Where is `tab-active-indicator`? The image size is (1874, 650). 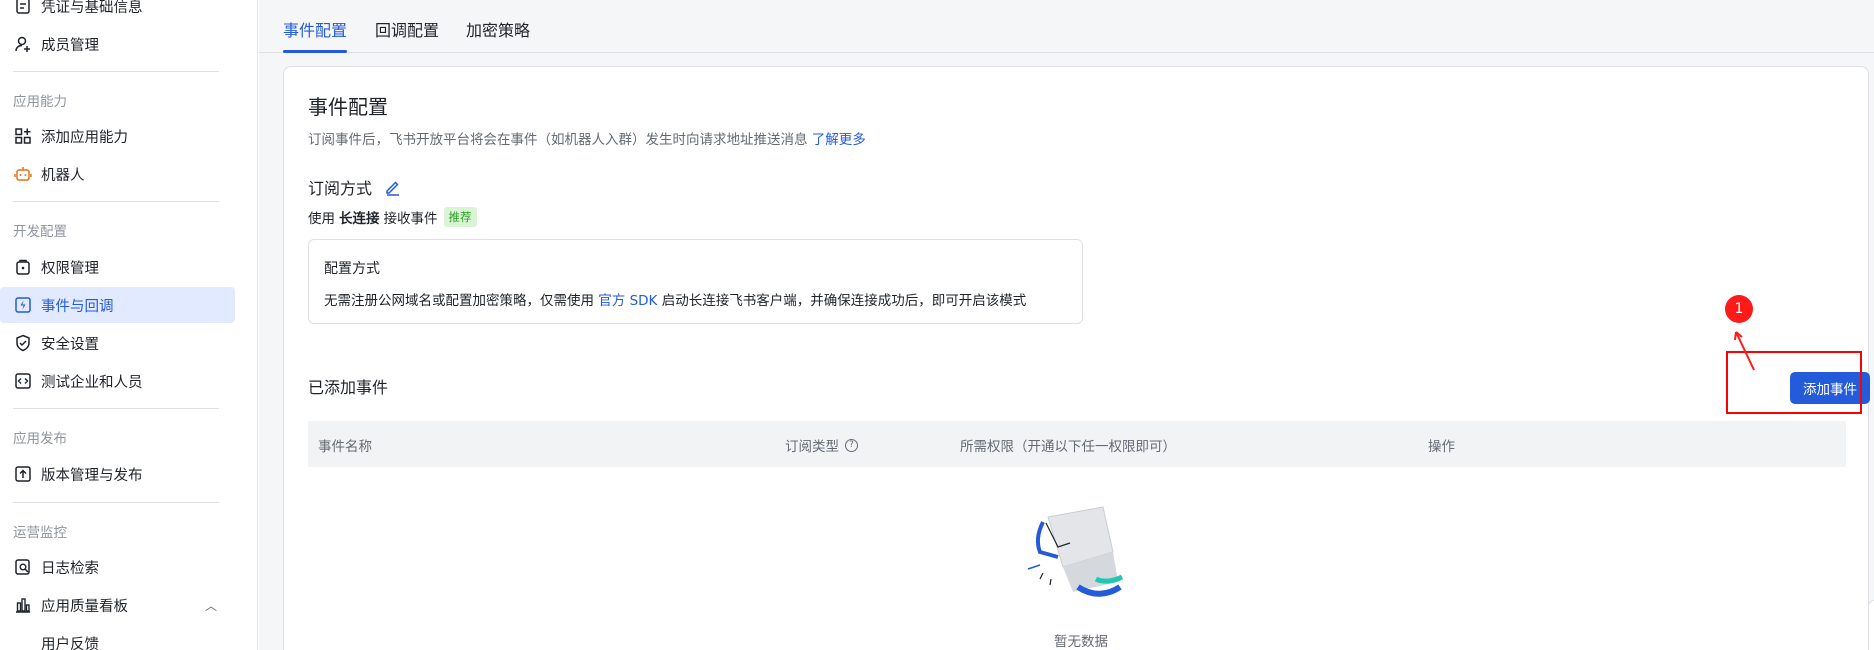
tab-active-indicator is located at coordinates (315, 51).